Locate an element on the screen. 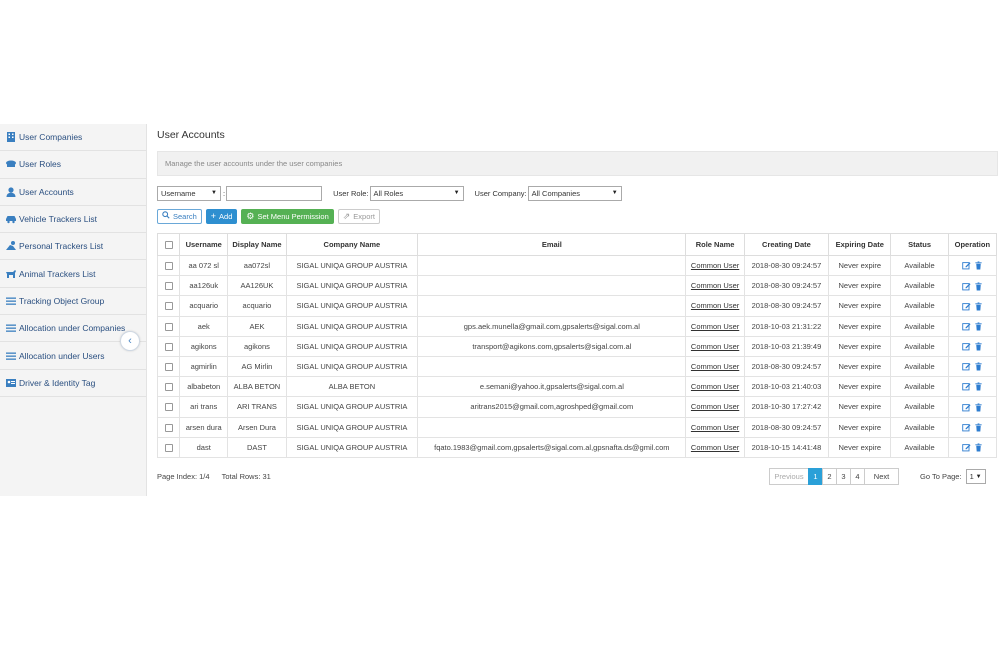  page-button-1: 1 is located at coordinates (815, 476).